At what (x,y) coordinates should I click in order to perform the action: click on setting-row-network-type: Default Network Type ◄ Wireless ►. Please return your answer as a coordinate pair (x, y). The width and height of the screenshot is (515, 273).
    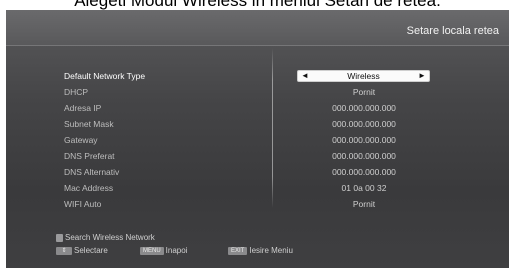
    Looking at the image, I should click on (257, 76).